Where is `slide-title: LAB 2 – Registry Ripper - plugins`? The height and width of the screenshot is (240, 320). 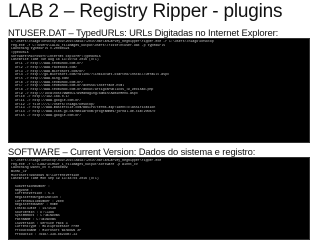 slide-title: LAB 2 – Registry Ripper - plugins is located at coordinates (145, 11).